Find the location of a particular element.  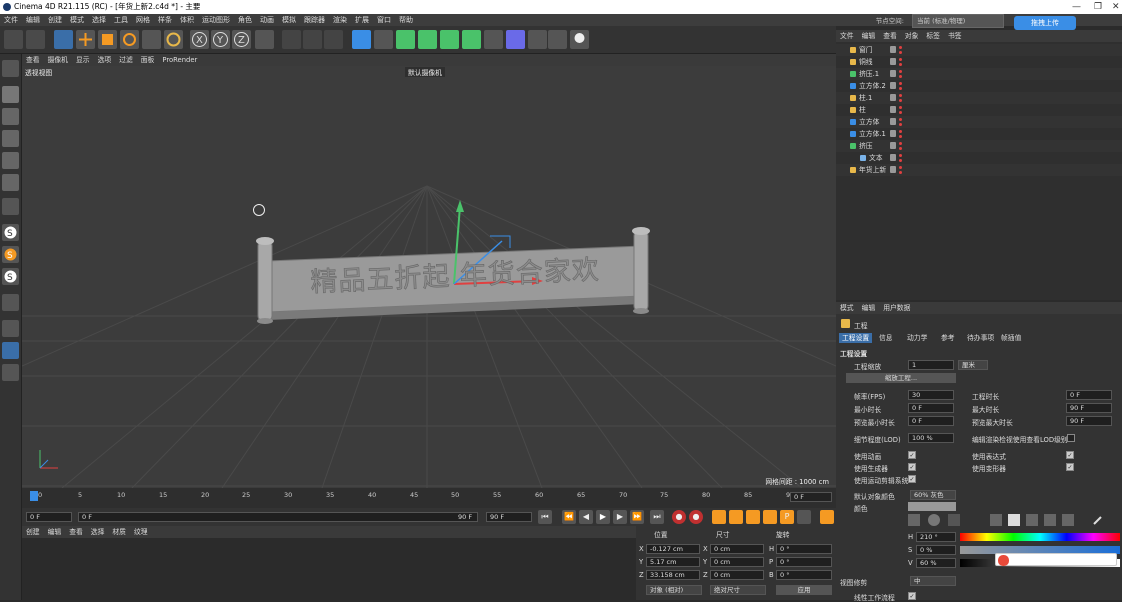

default-color-select: 60% 灰色 is located at coordinates (933, 495).